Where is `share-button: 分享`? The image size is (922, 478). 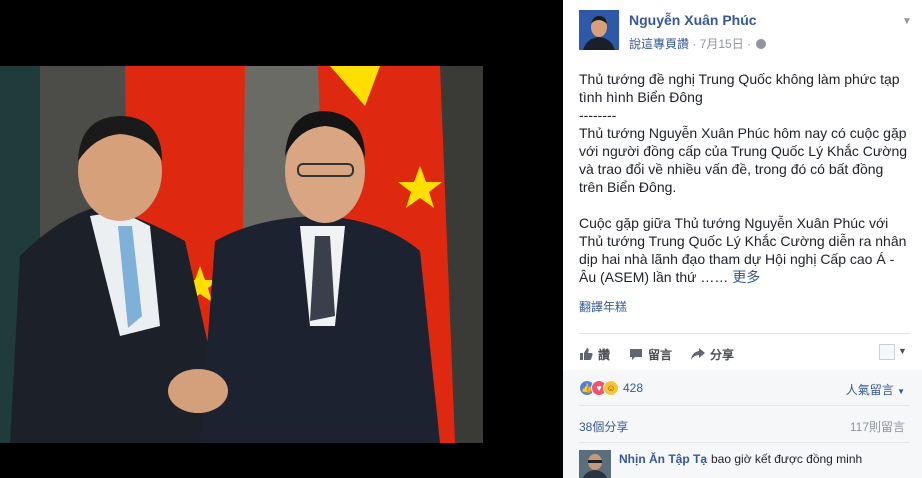
share-button: 分享 is located at coordinates (712, 354).